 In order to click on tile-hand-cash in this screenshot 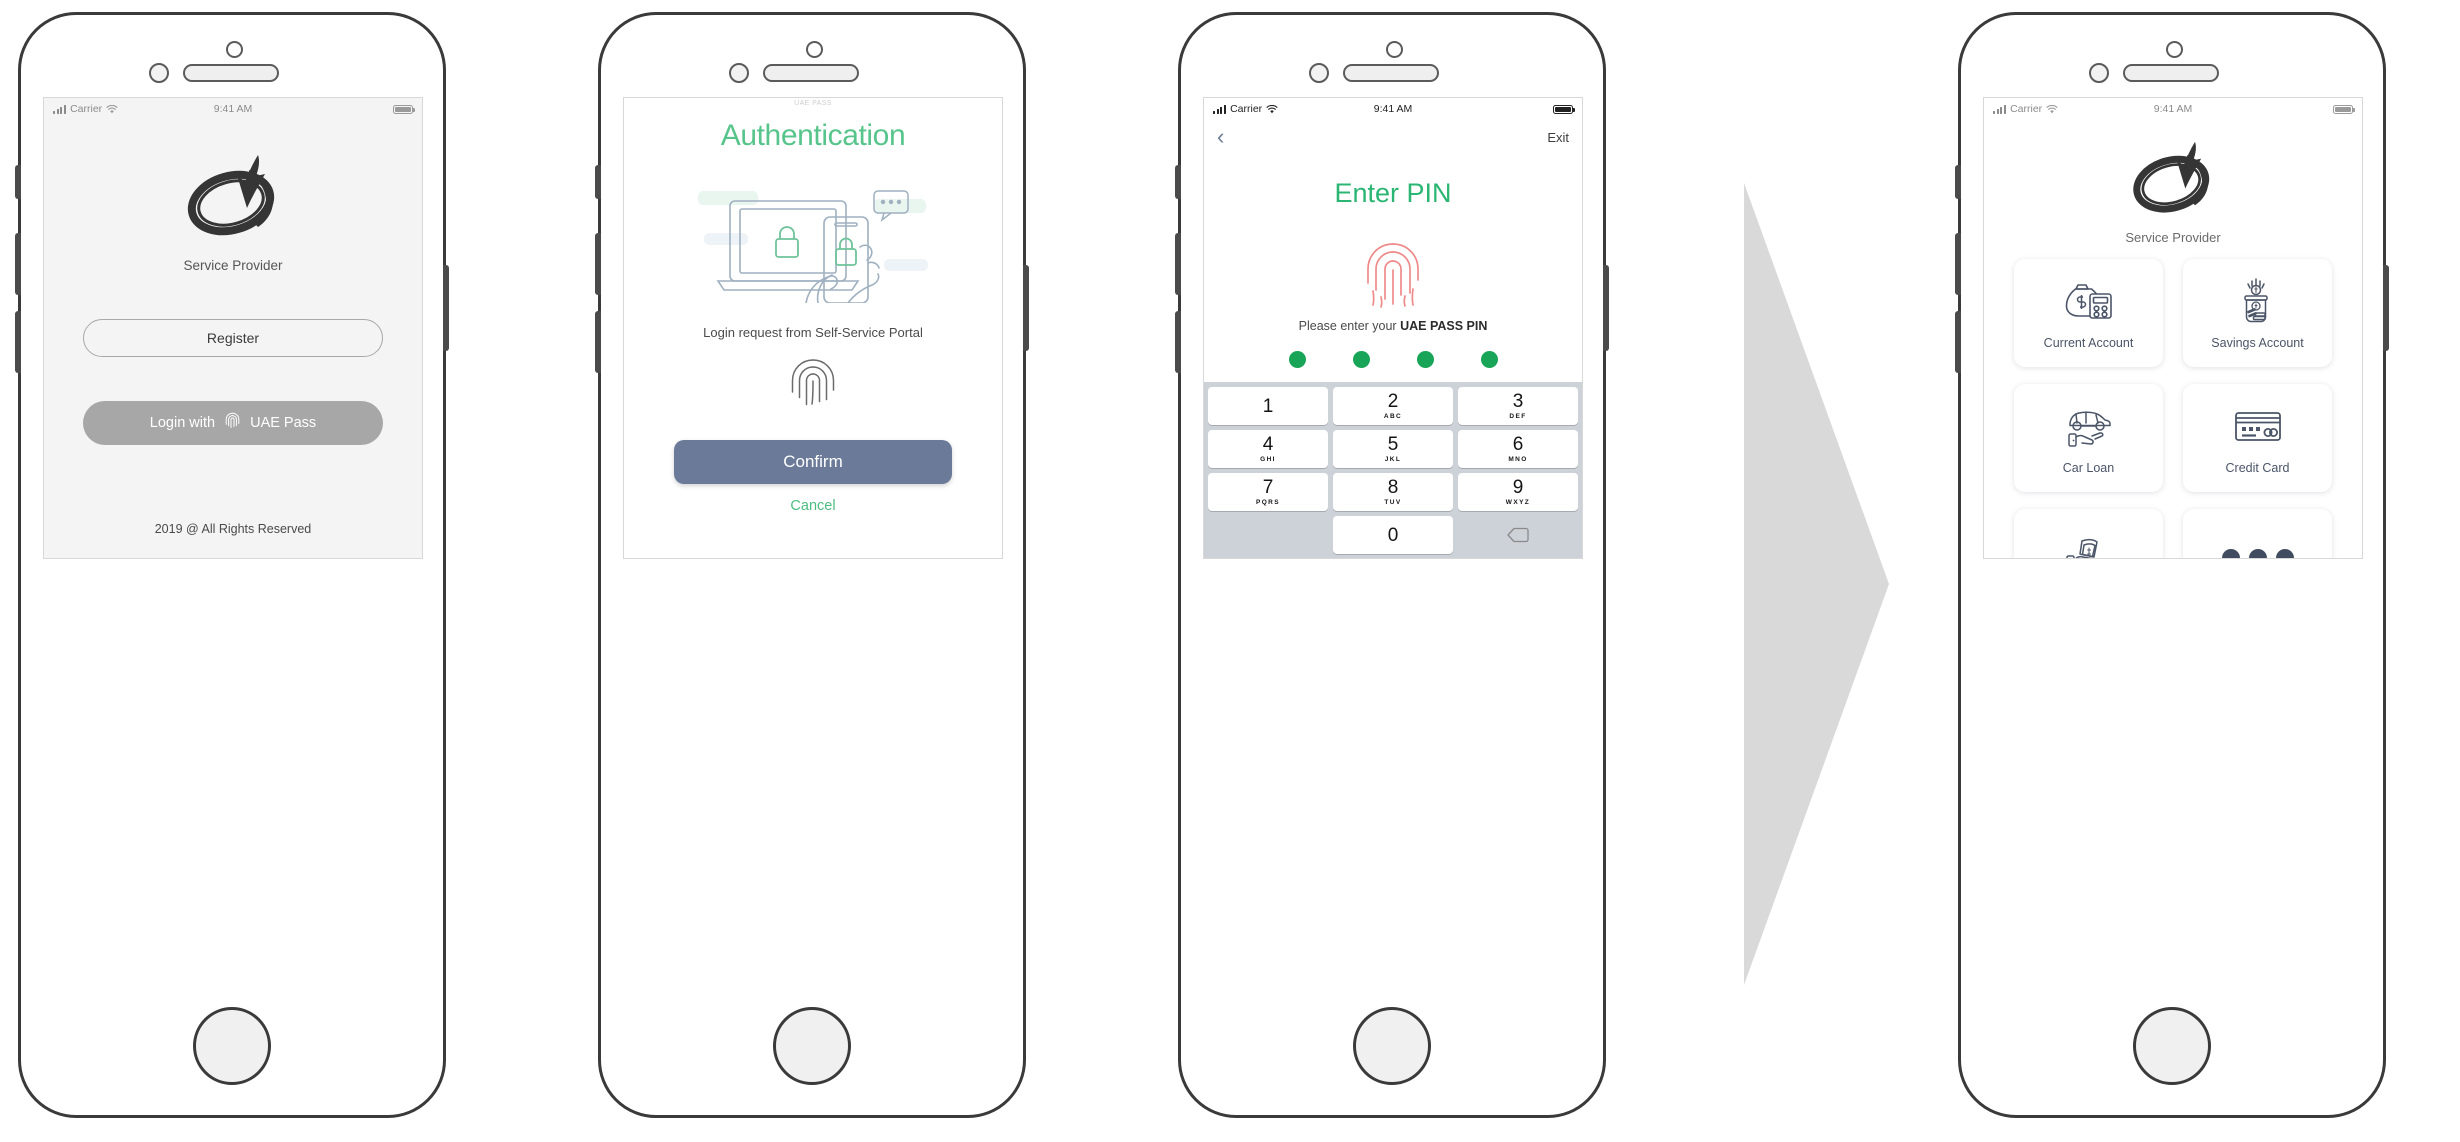, I will do `click(2088, 533)`.